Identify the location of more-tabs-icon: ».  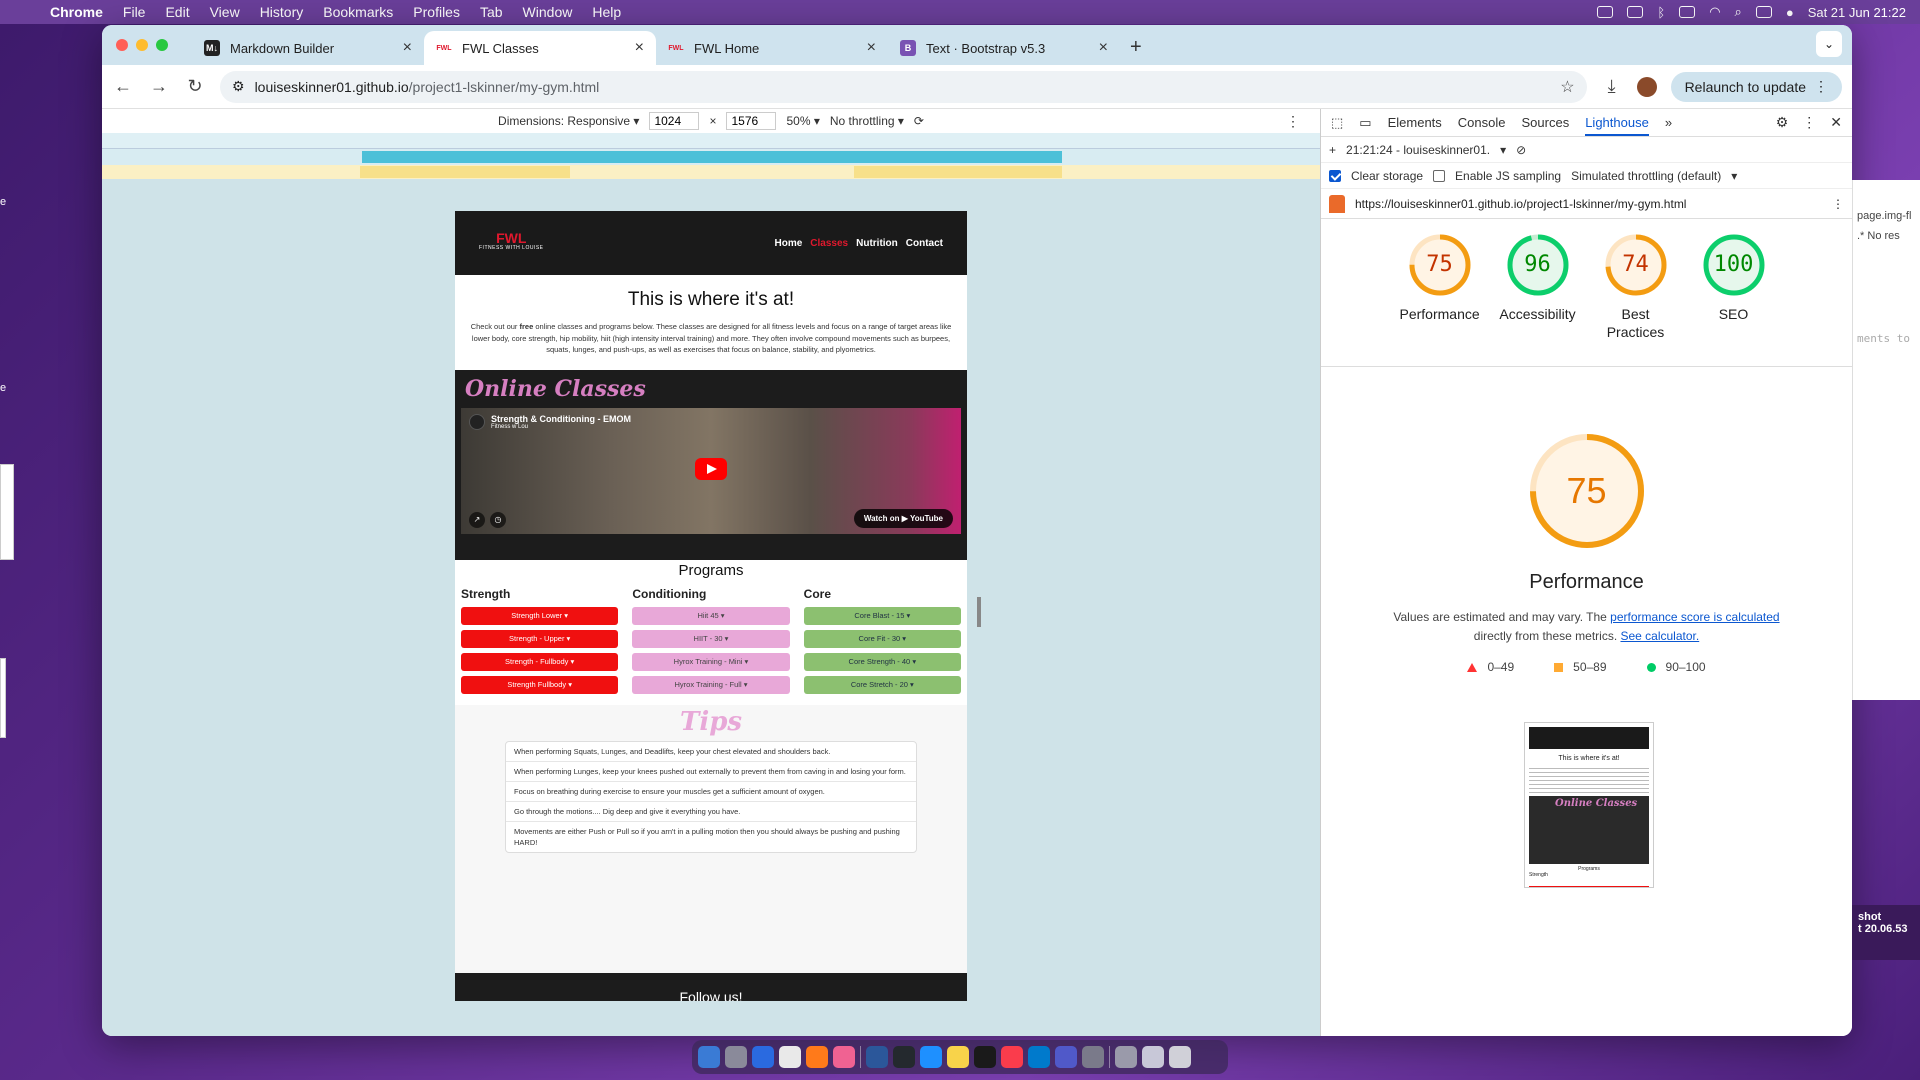
(1668, 122).